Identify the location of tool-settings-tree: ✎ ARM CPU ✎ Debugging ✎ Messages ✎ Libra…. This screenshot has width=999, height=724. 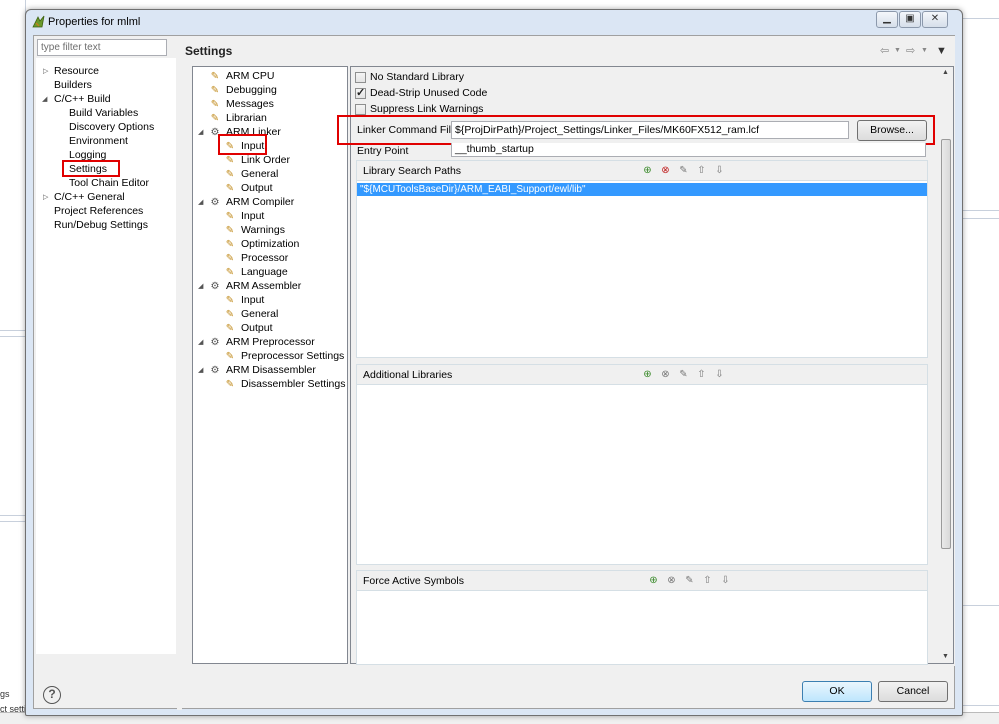
(270, 365).